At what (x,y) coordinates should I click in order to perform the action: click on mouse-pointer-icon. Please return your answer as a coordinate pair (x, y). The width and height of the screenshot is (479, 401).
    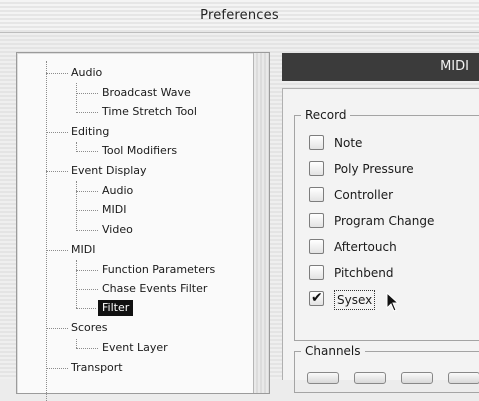
    Looking at the image, I should click on (393, 302).